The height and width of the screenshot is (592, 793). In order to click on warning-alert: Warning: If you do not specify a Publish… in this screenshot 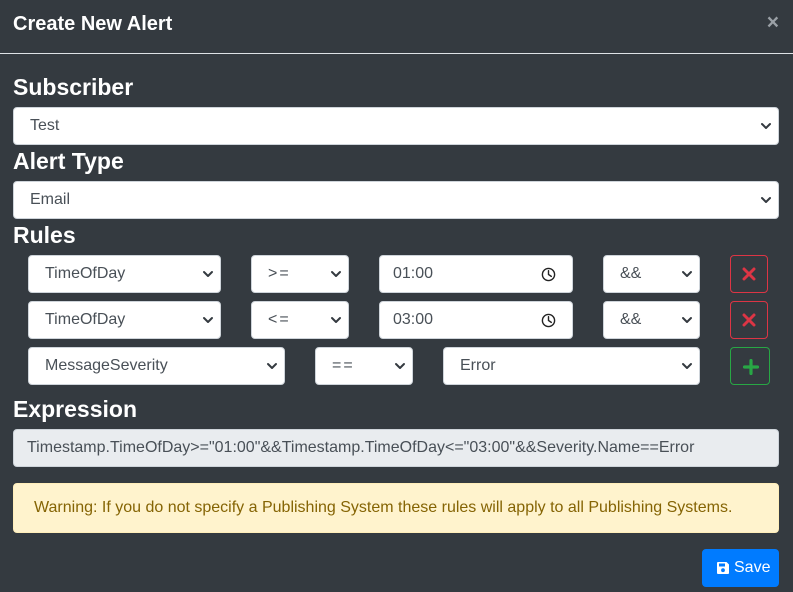, I will do `click(396, 508)`.